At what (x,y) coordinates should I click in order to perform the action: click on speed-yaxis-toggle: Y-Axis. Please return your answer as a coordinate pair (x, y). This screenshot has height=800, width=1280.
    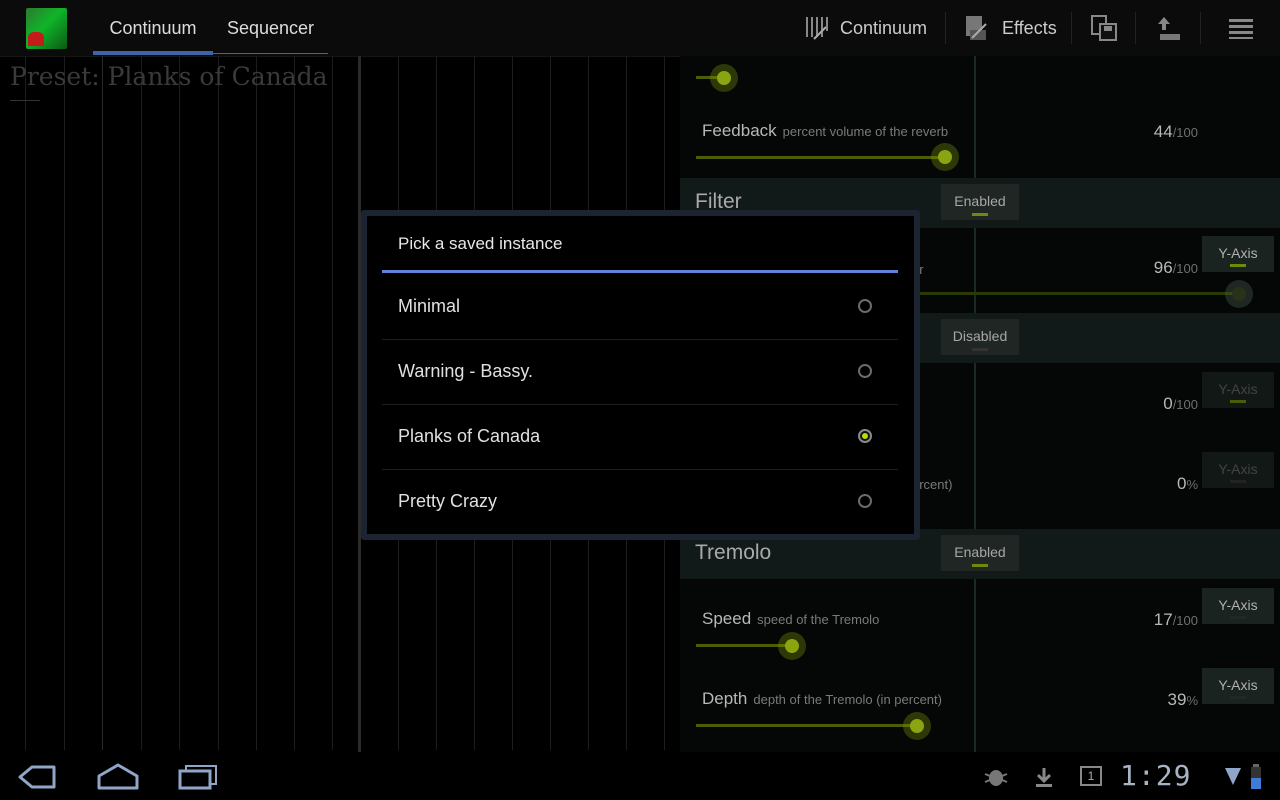
    Looking at the image, I should click on (1238, 606).